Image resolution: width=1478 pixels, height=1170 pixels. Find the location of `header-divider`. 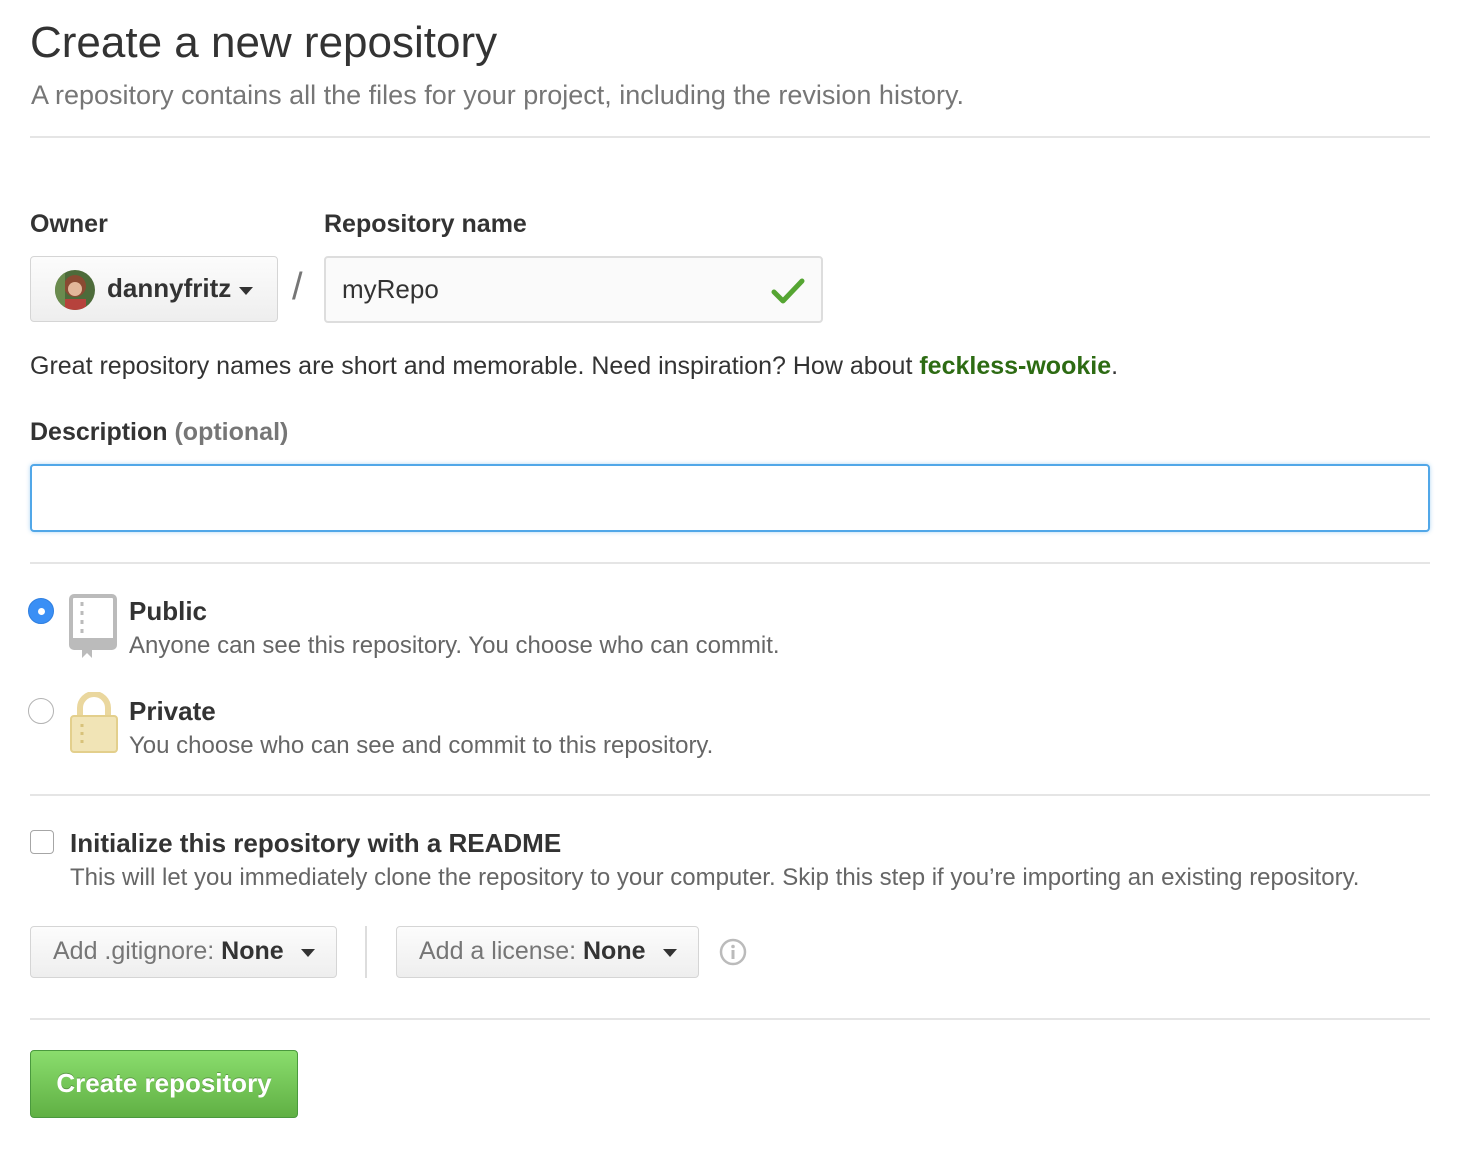

header-divider is located at coordinates (730, 137).